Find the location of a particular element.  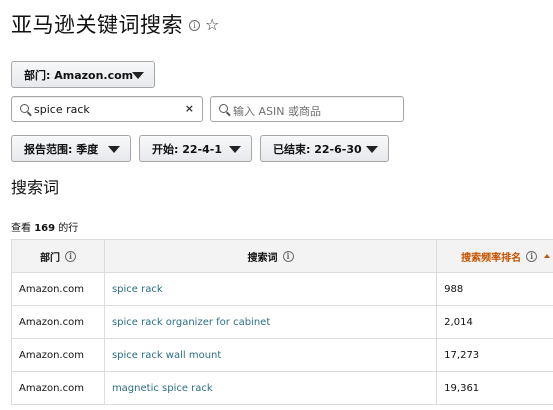

column-header-label: 搜索词 is located at coordinates (262, 258).